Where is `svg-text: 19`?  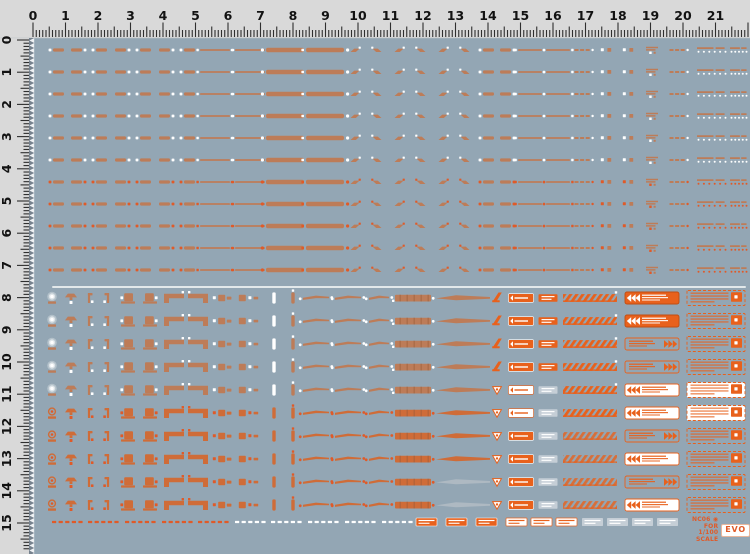 svg-text: 19 is located at coordinates (650, 15).